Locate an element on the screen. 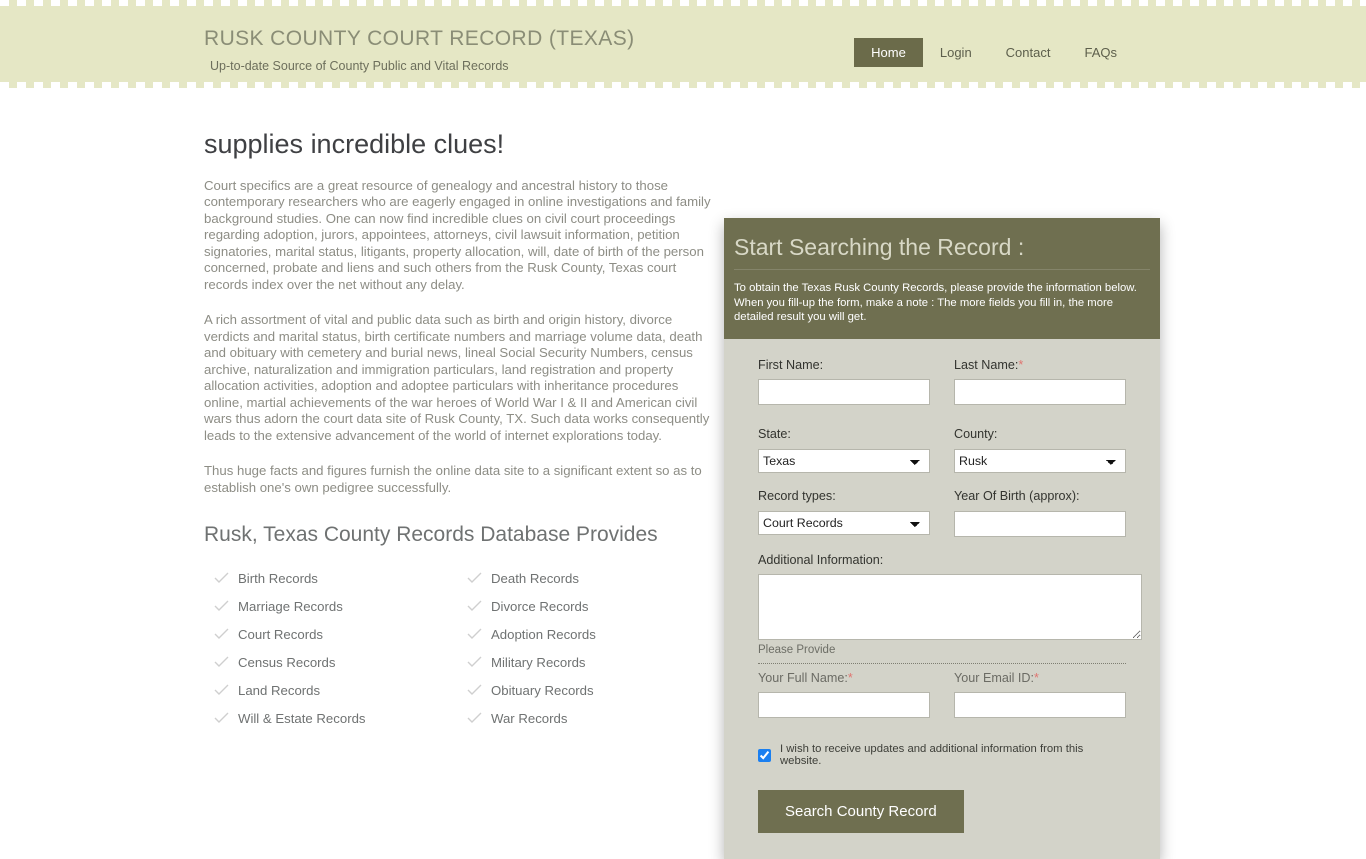  list-item-label: Military Records is located at coordinates (538, 662).